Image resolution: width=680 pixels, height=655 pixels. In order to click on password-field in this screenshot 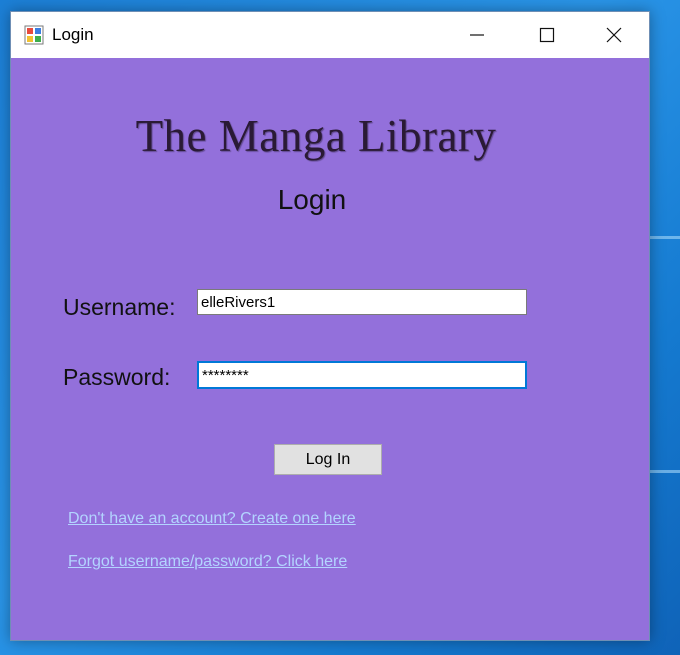, I will do `click(362, 375)`.